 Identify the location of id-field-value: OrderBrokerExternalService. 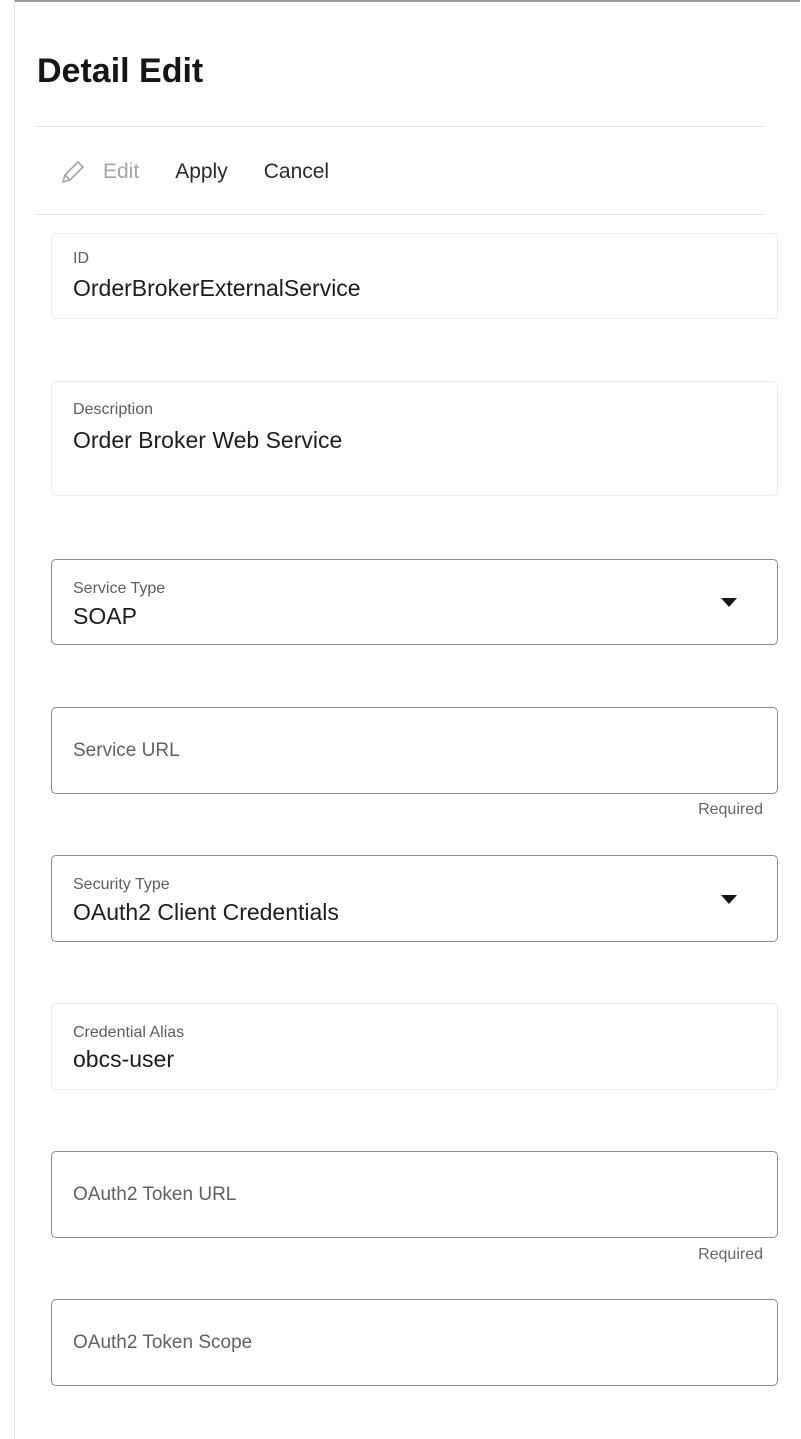
(217, 288).